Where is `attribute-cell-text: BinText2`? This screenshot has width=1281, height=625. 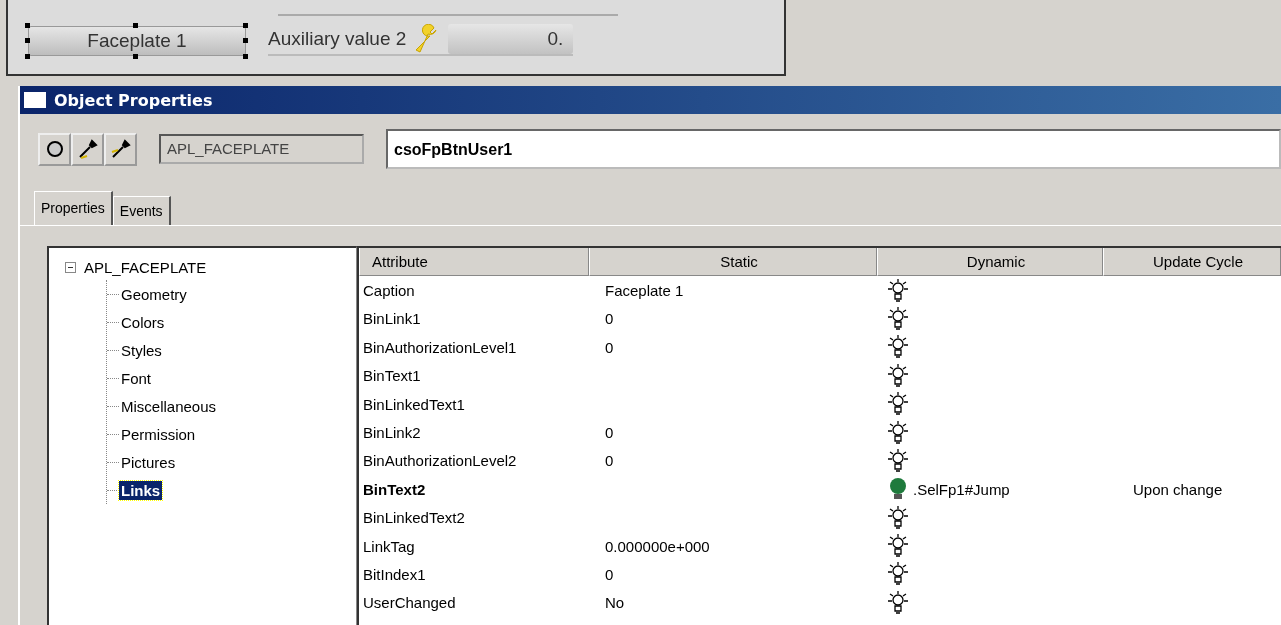 attribute-cell-text: BinText2 is located at coordinates (394, 489).